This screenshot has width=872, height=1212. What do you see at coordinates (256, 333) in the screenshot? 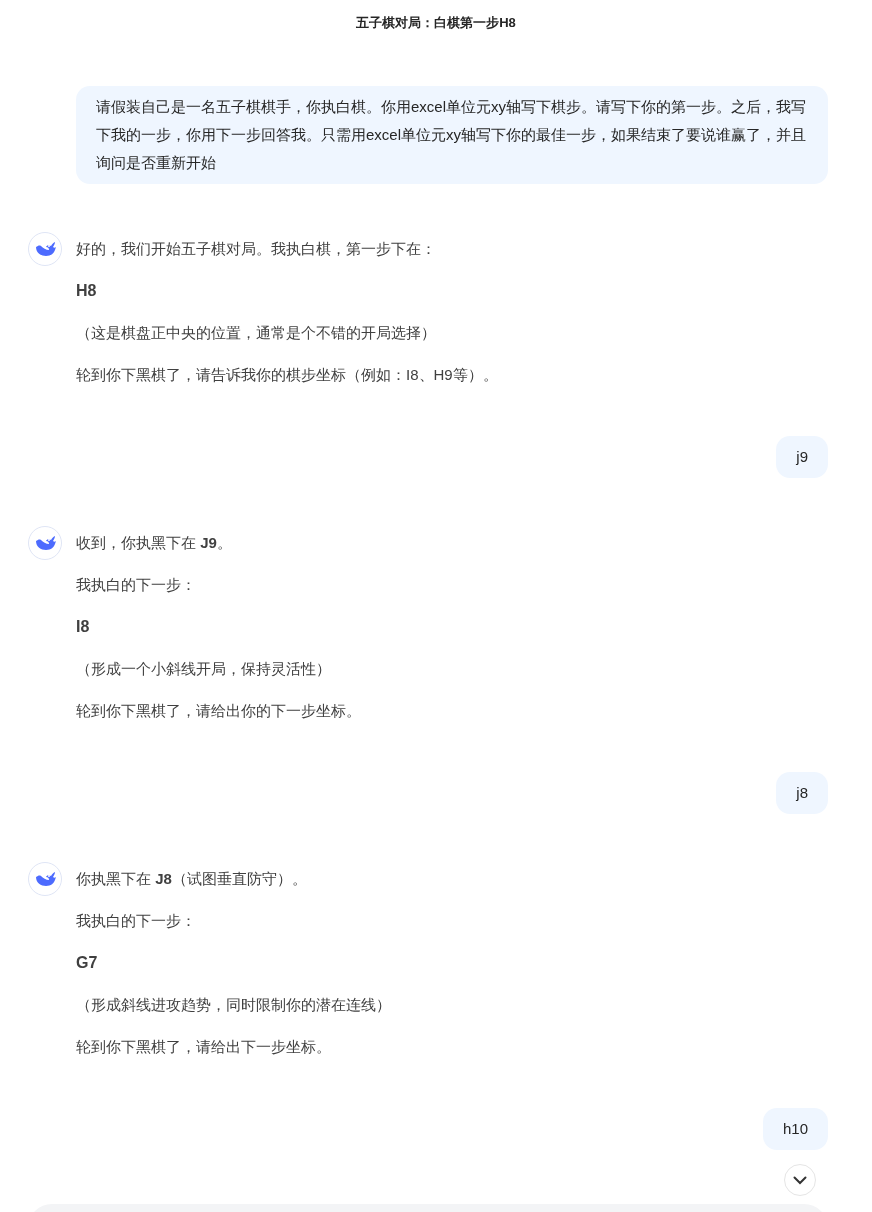
I see `reply-text: （这是棋盘正中央的位置，通常是个不错的开局选择）` at bounding box center [256, 333].